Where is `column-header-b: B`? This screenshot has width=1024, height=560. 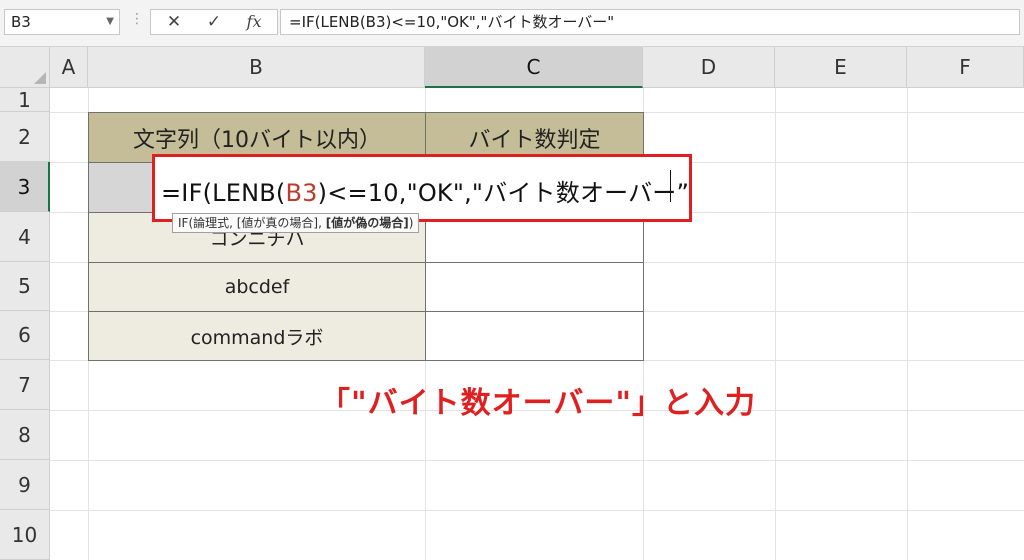 column-header-b: B is located at coordinates (256, 67).